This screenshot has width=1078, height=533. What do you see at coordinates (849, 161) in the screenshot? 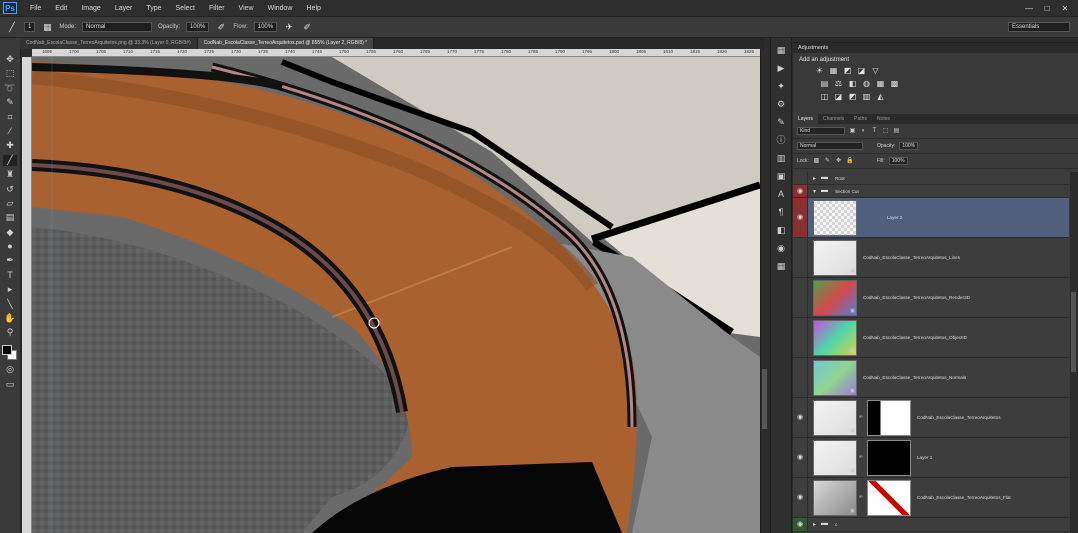
I see `lock-all-icon: 🔒` at bounding box center [849, 161].